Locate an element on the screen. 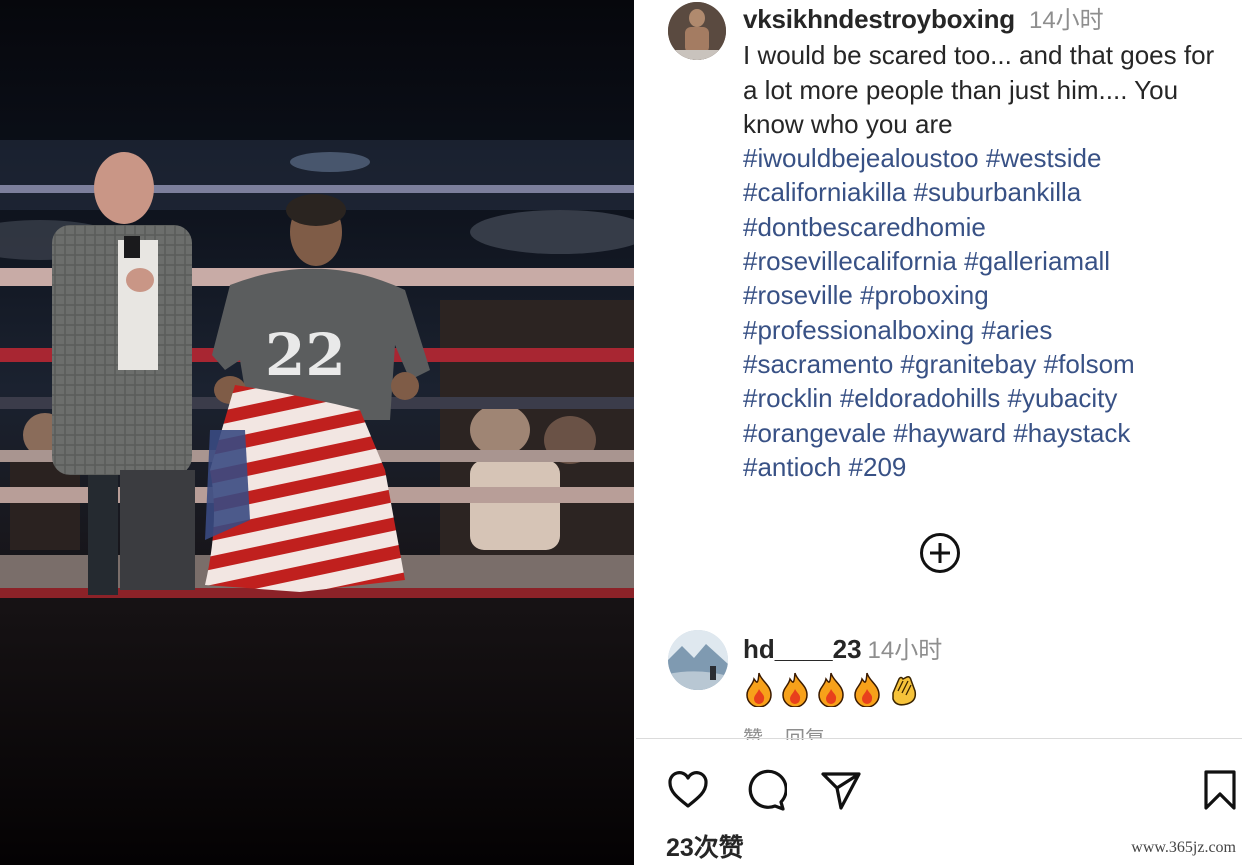 Image resolution: width=1242 pixels, height=865 pixels. hashtag-link: #209 is located at coordinates (878, 467).